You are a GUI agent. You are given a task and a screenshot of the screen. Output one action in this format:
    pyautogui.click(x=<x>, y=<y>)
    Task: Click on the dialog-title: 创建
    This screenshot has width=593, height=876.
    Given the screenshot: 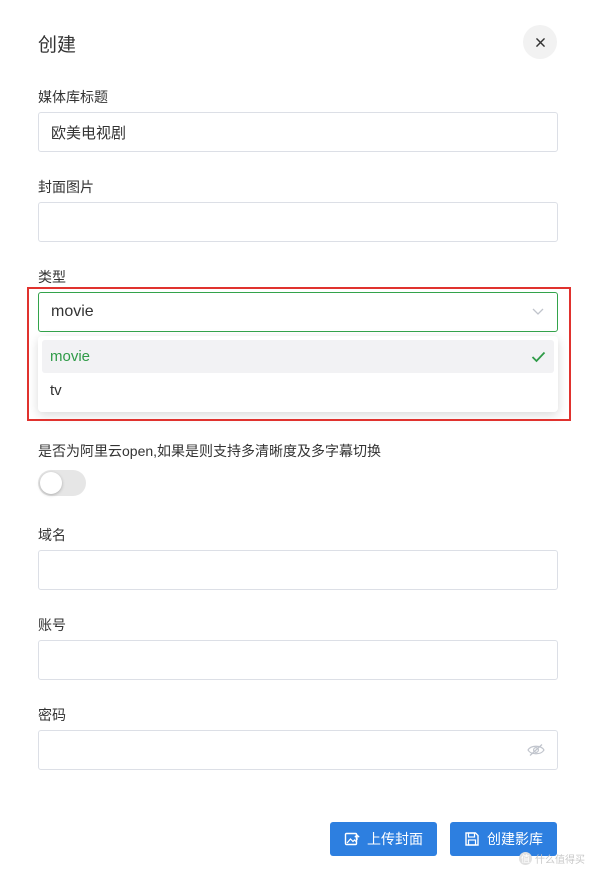 What is the action you would take?
    pyautogui.click(x=57, y=45)
    